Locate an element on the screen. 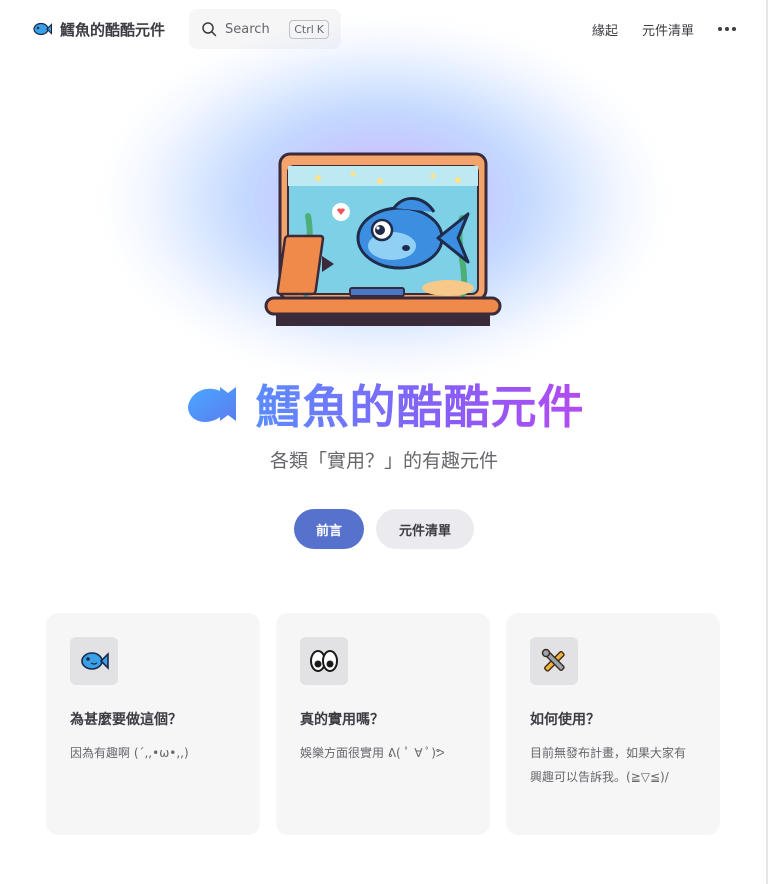 This screenshot has height=884, width=768. aquarium-fish-illustration is located at coordinates (383, 239).